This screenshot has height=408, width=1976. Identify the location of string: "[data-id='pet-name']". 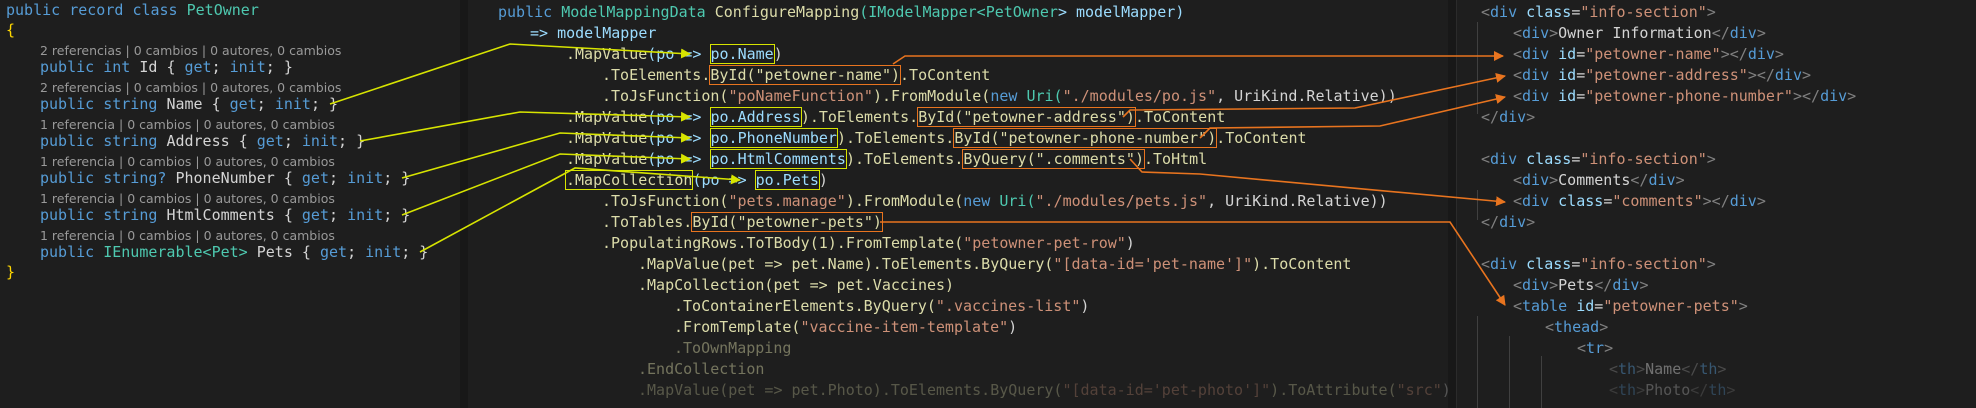
(1153, 264).